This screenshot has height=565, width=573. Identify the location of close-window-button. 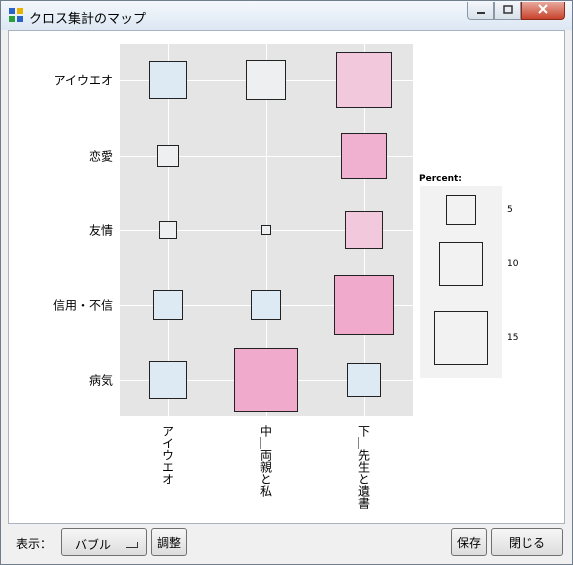
(543, 11).